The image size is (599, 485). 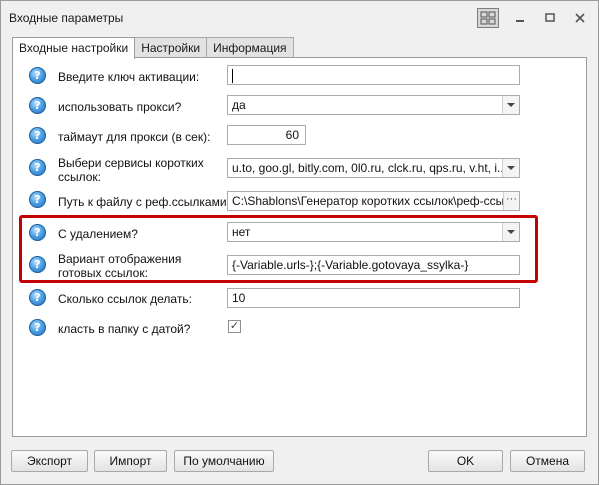 What do you see at coordinates (511, 201) in the screenshot?
I see `browse-button: ···` at bounding box center [511, 201].